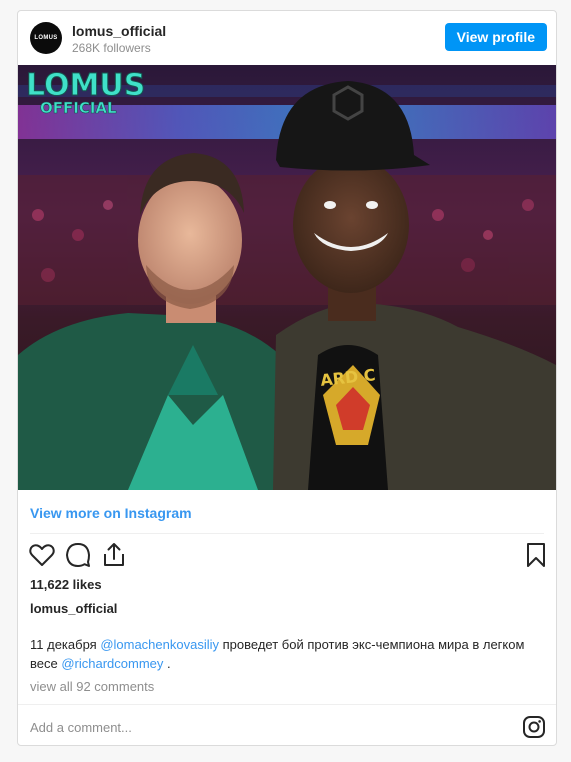 This screenshot has height=762, width=571. Describe the element at coordinates (270, 727) in the screenshot. I see `add-comment-input` at that location.